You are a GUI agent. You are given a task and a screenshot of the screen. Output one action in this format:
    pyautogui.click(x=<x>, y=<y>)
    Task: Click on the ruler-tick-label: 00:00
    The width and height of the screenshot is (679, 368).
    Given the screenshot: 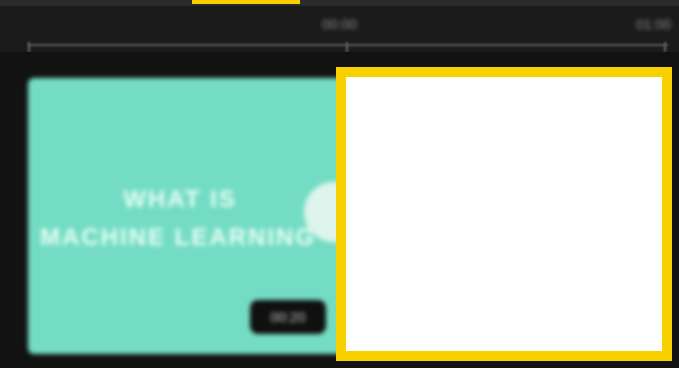 What is the action you would take?
    pyautogui.click(x=340, y=24)
    